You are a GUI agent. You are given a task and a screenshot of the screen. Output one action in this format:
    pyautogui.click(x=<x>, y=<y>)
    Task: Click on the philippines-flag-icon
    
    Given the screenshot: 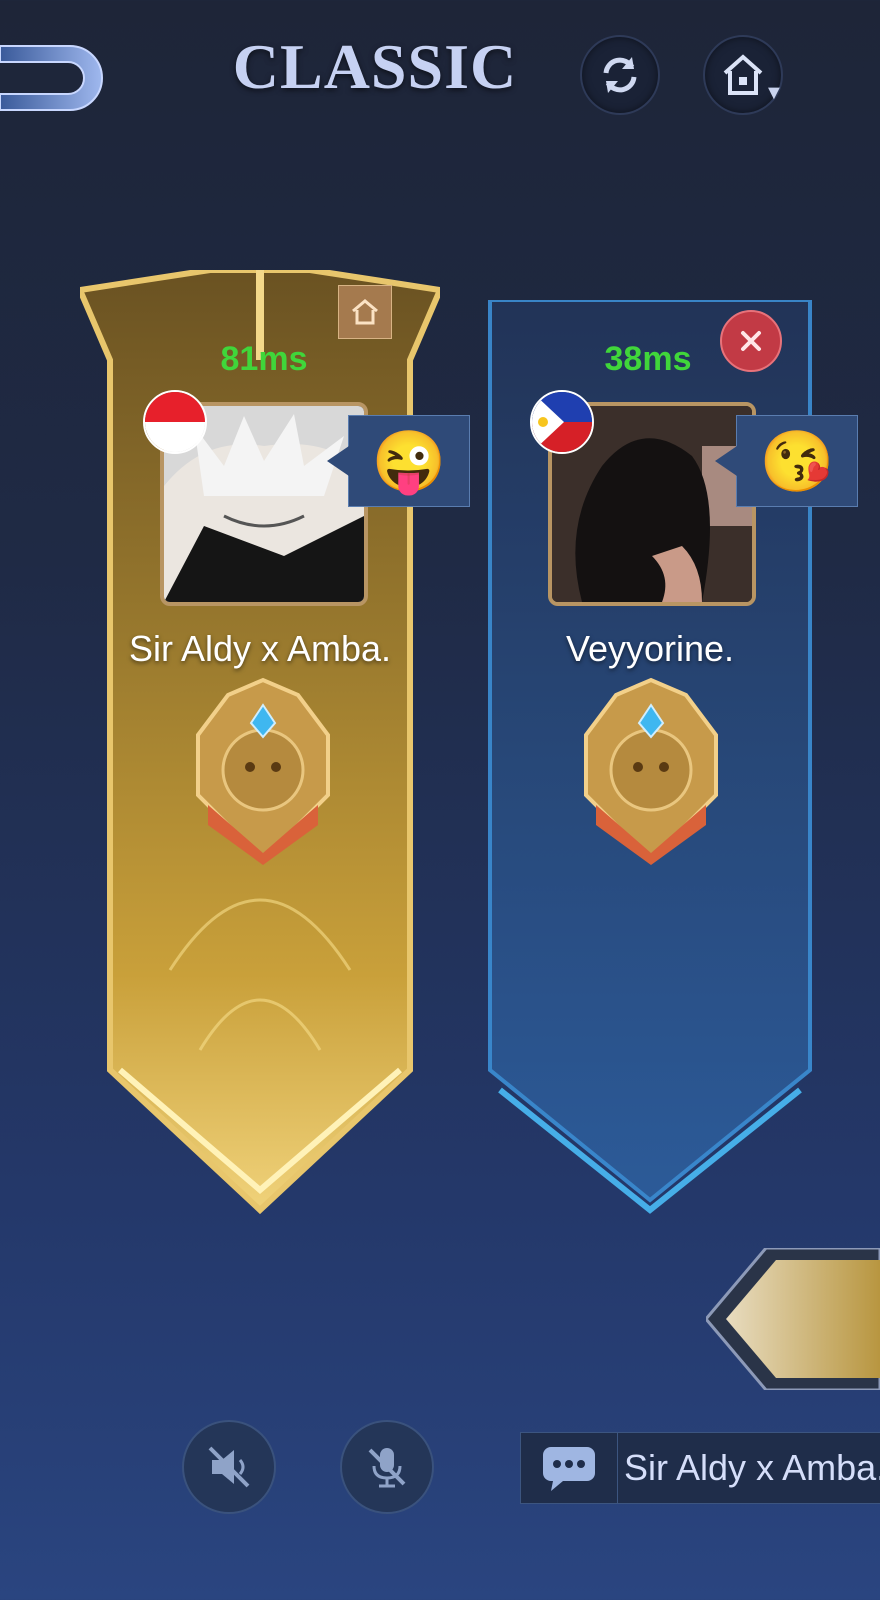 What is the action you would take?
    pyautogui.click(x=562, y=422)
    